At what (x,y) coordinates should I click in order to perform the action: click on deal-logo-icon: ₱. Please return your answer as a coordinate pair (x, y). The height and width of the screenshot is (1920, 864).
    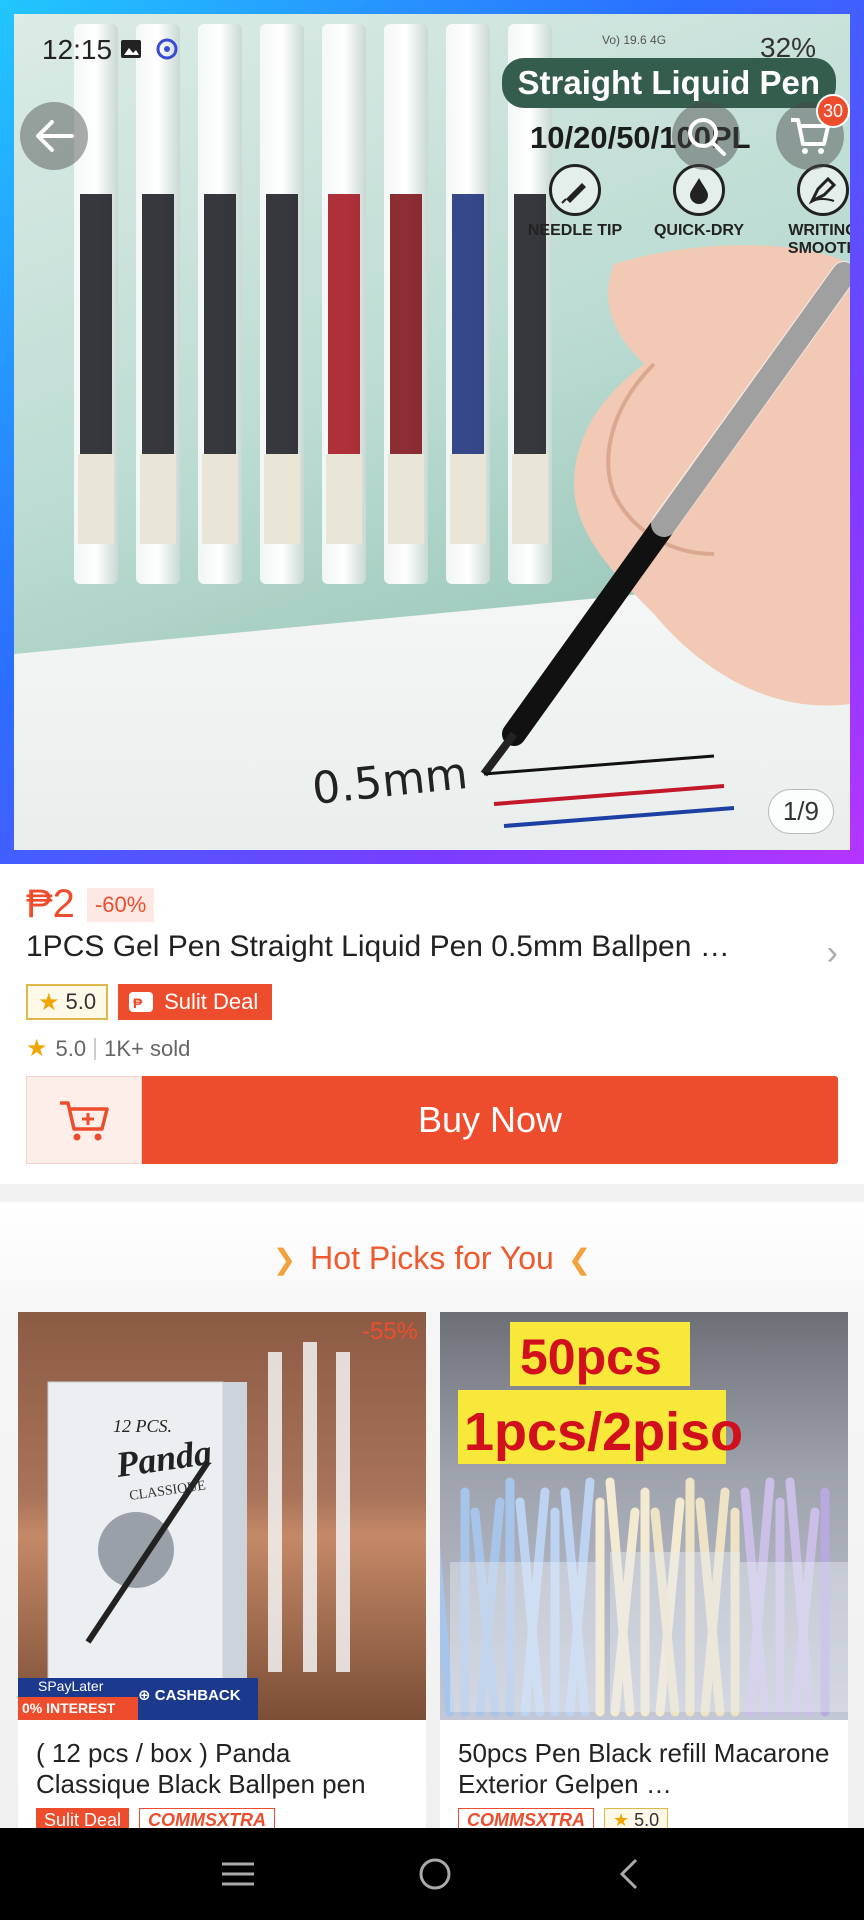
    Looking at the image, I should click on (141, 1002).